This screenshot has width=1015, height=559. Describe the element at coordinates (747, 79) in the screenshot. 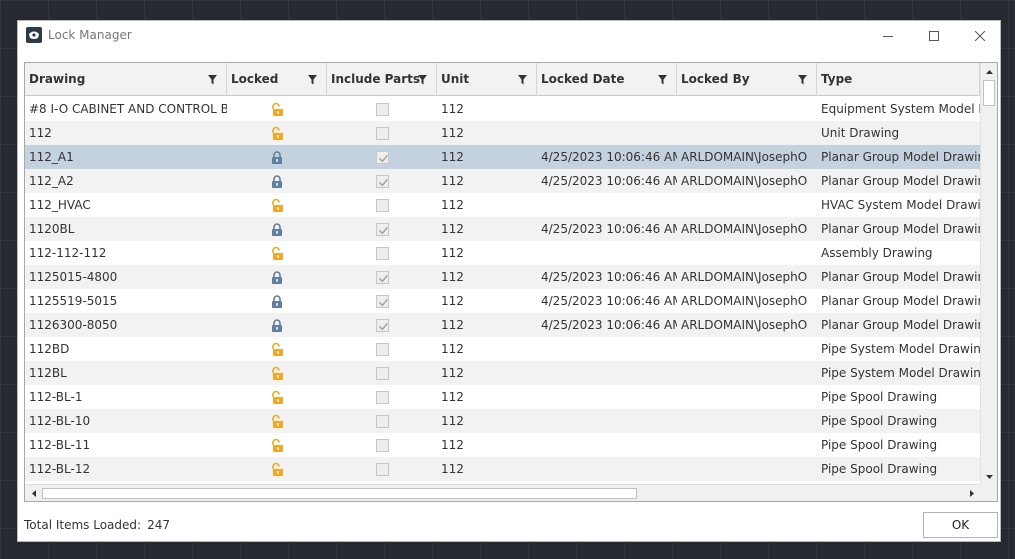

I see `column-header-locked-by: Locked By` at that location.